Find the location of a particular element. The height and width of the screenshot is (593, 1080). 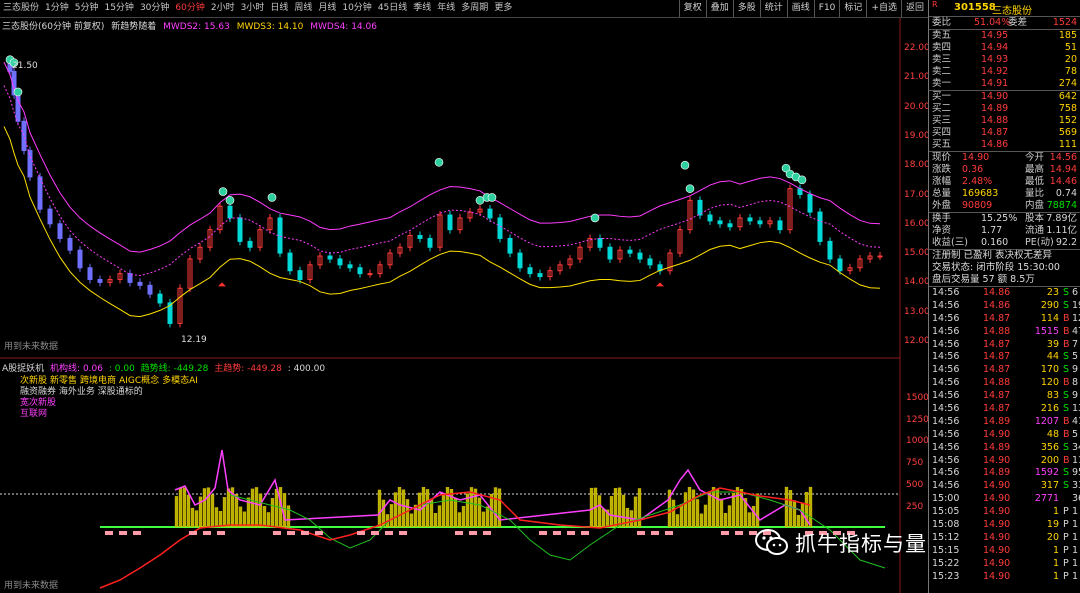

tool-button: 统计 is located at coordinates (773, 8).